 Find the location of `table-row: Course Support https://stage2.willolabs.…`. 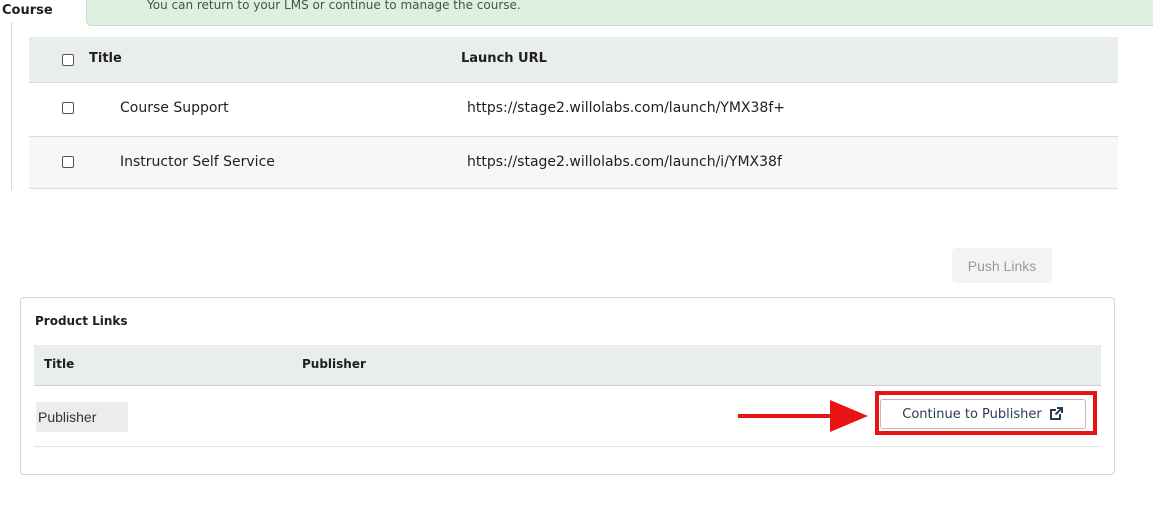

table-row: Course Support https://stage2.willolabs.… is located at coordinates (573, 110).